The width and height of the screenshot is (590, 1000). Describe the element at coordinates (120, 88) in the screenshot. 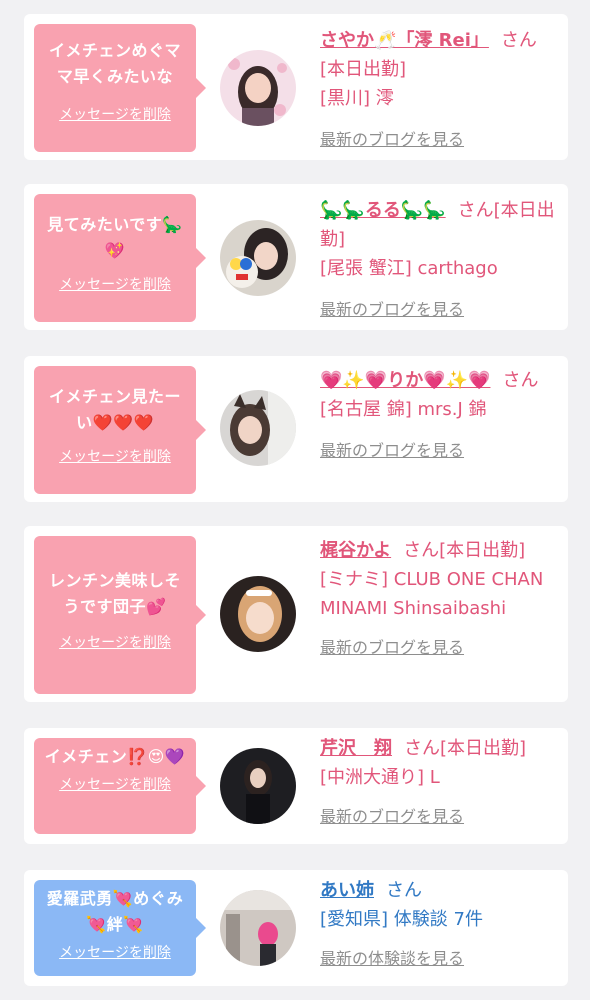

I see `message-bubble: イメチェンめぐママ早くみたいな メッセージを削除` at that location.